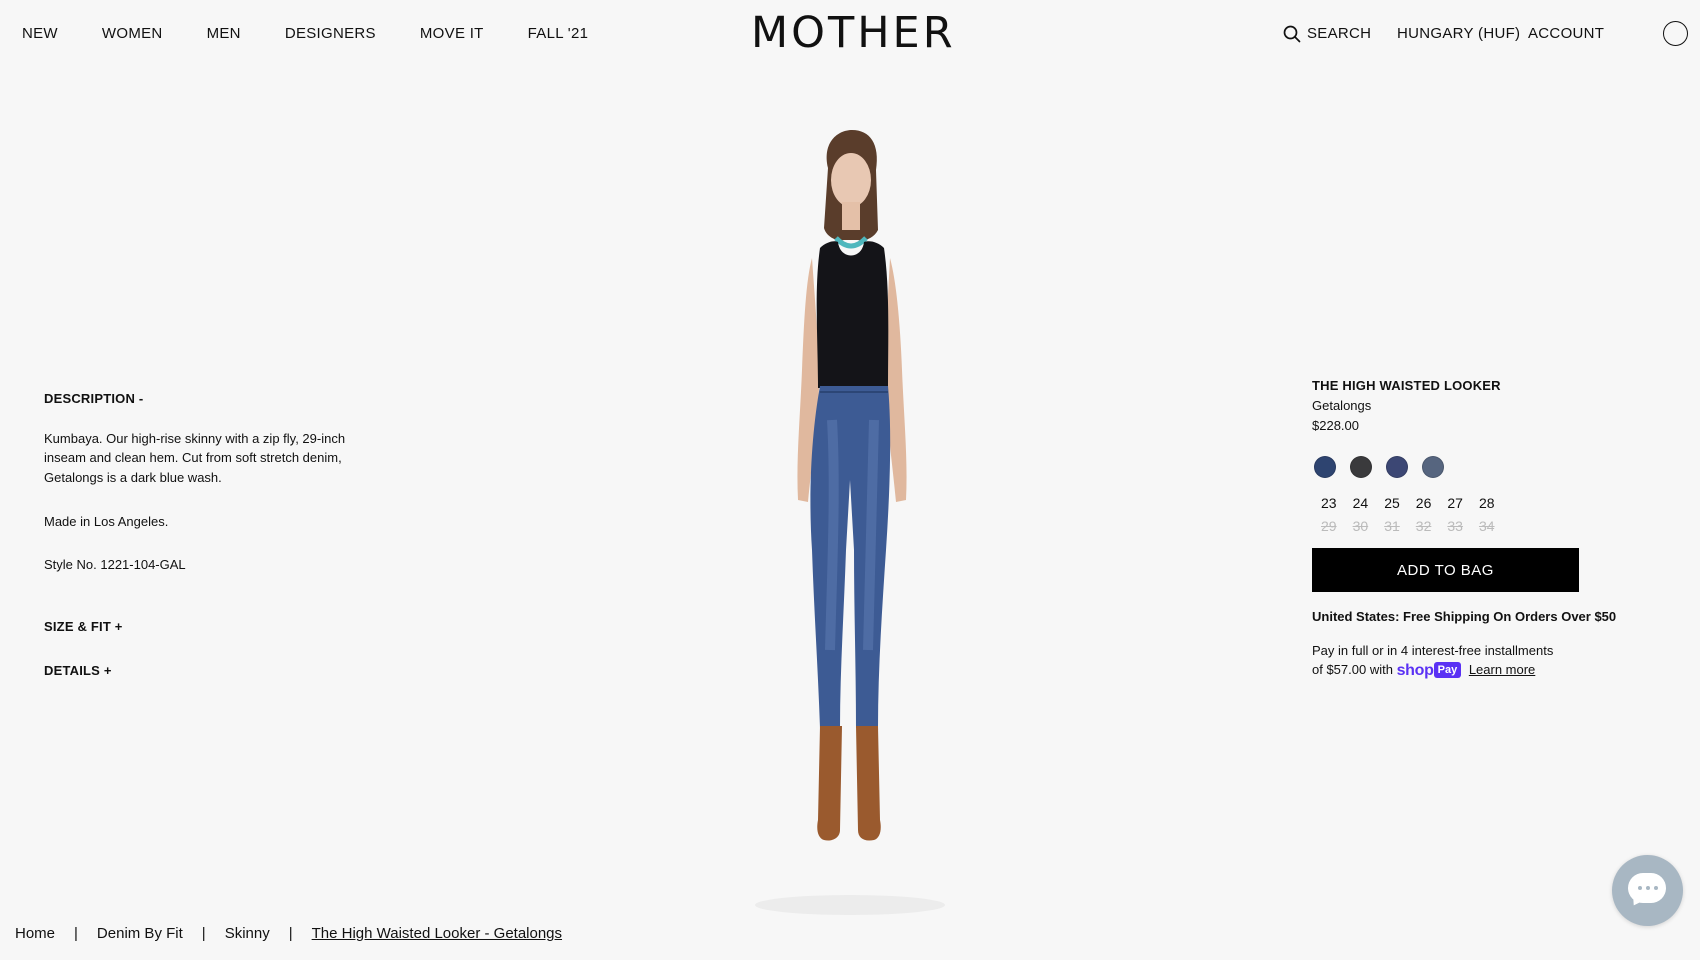 Image resolution: width=1700 pixels, height=960 pixels. I want to click on chat-dots, so click(1648, 888).